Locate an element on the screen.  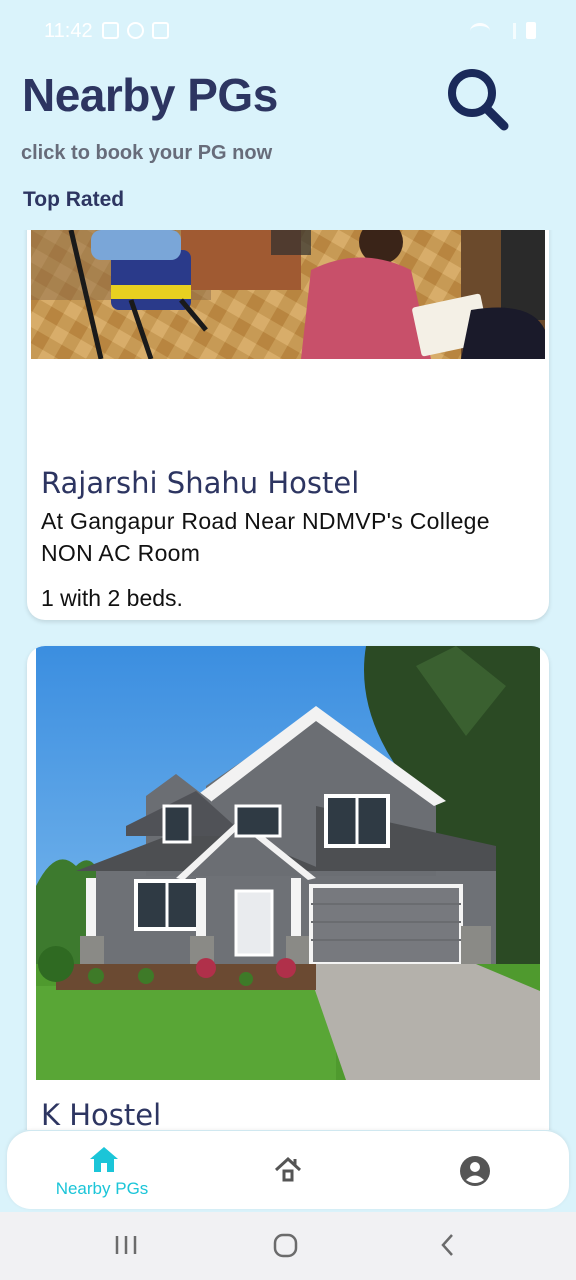
home-icon is located at coordinates (104, 1159).